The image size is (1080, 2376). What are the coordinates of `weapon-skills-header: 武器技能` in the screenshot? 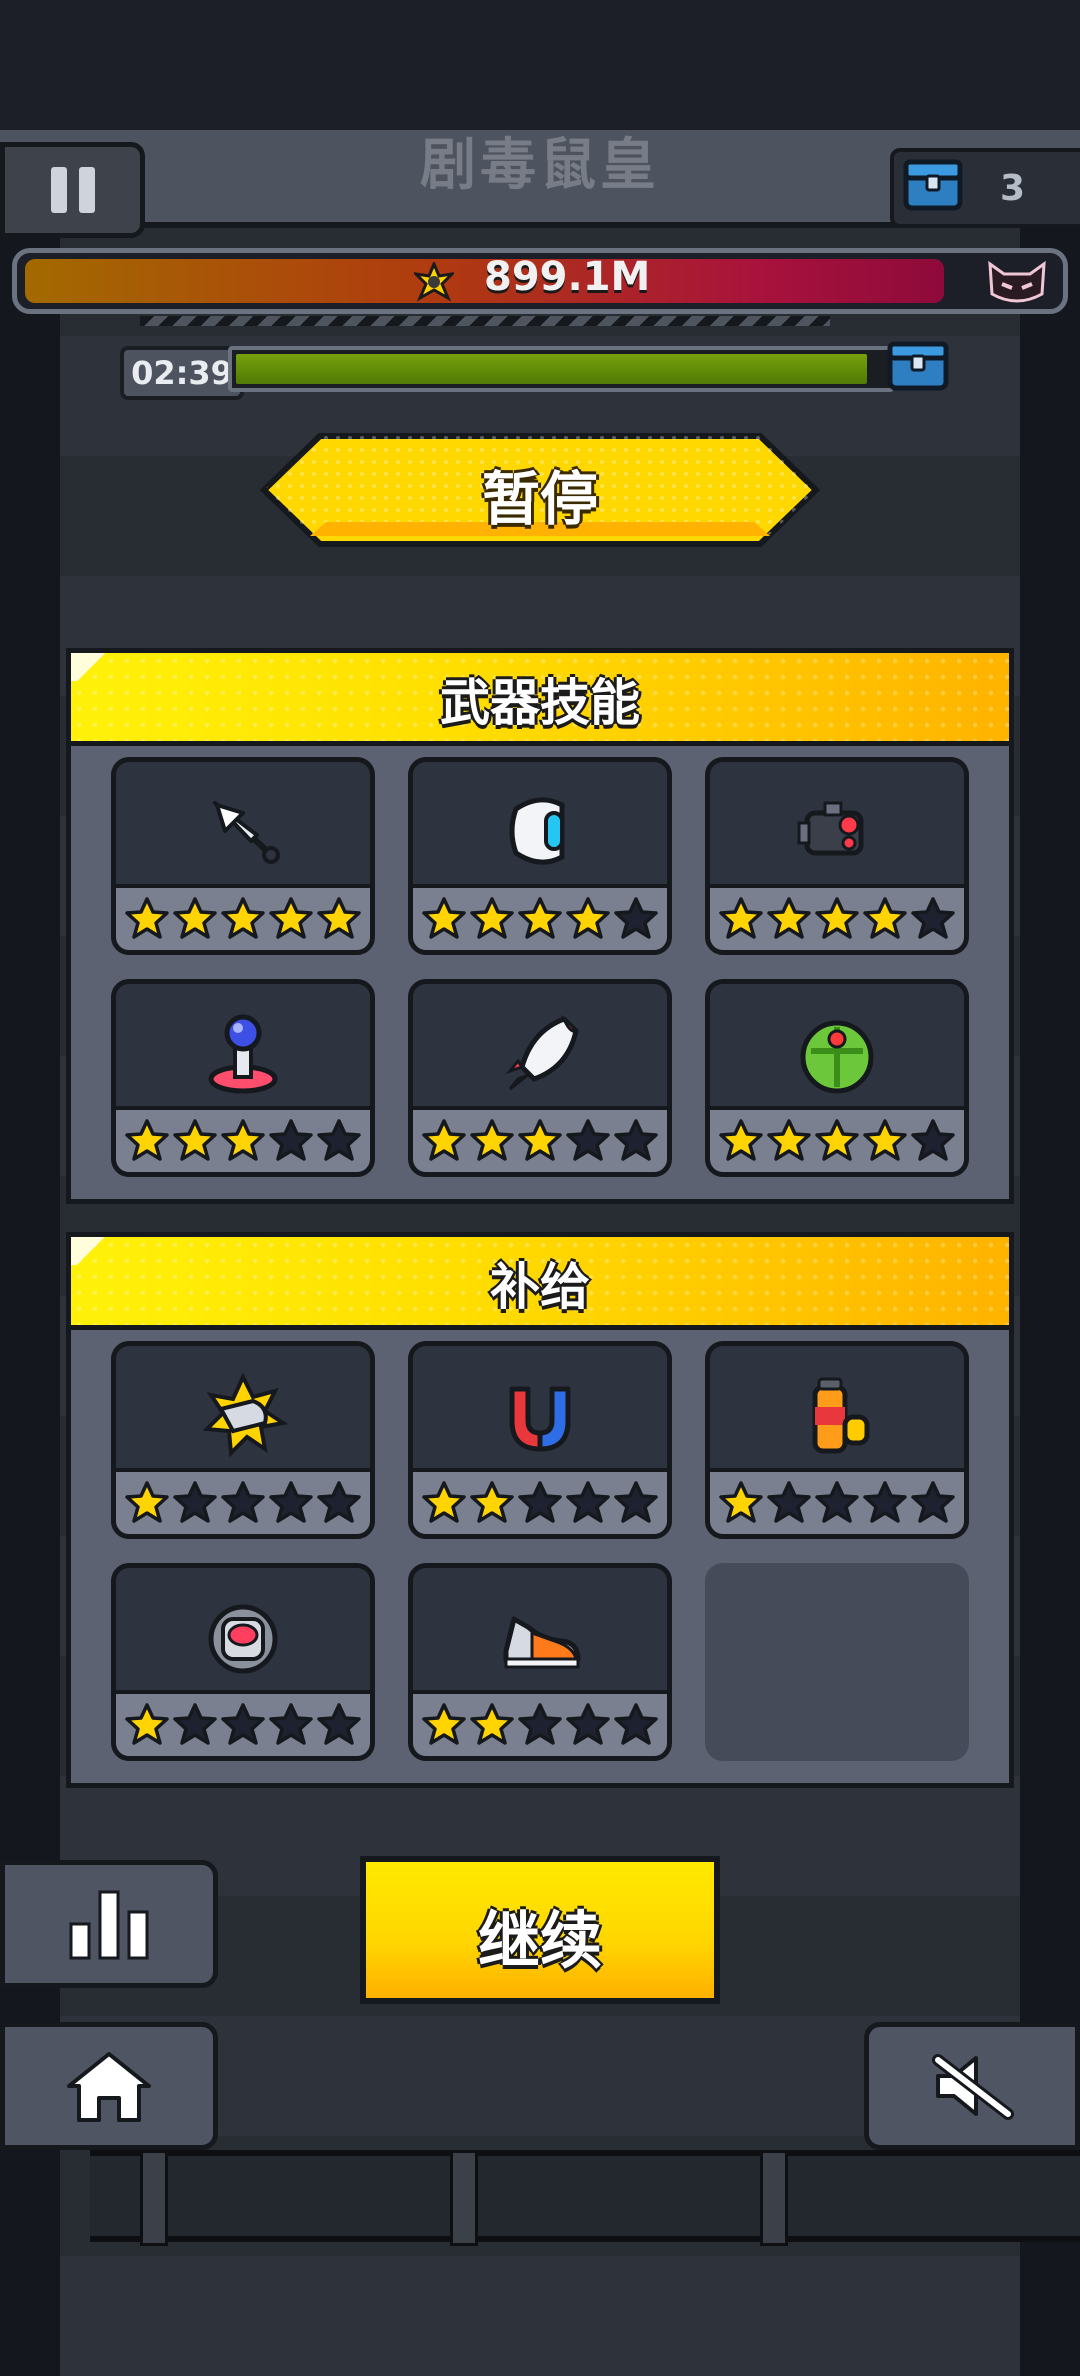 It's located at (540, 699).